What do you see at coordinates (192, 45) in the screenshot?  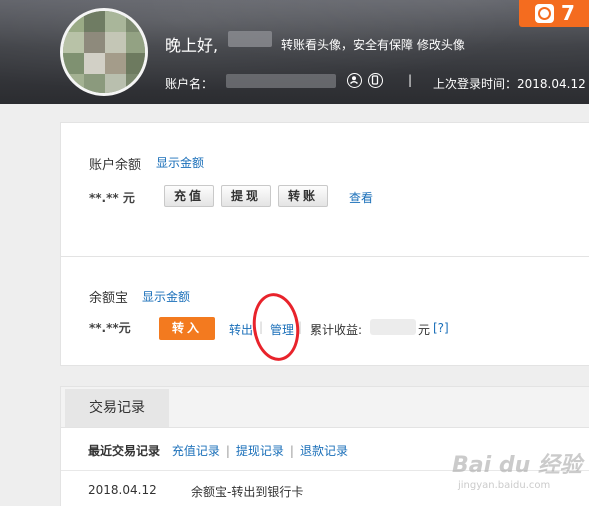 I see `greeting-text: 晚上好,` at bounding box center [192, 45].